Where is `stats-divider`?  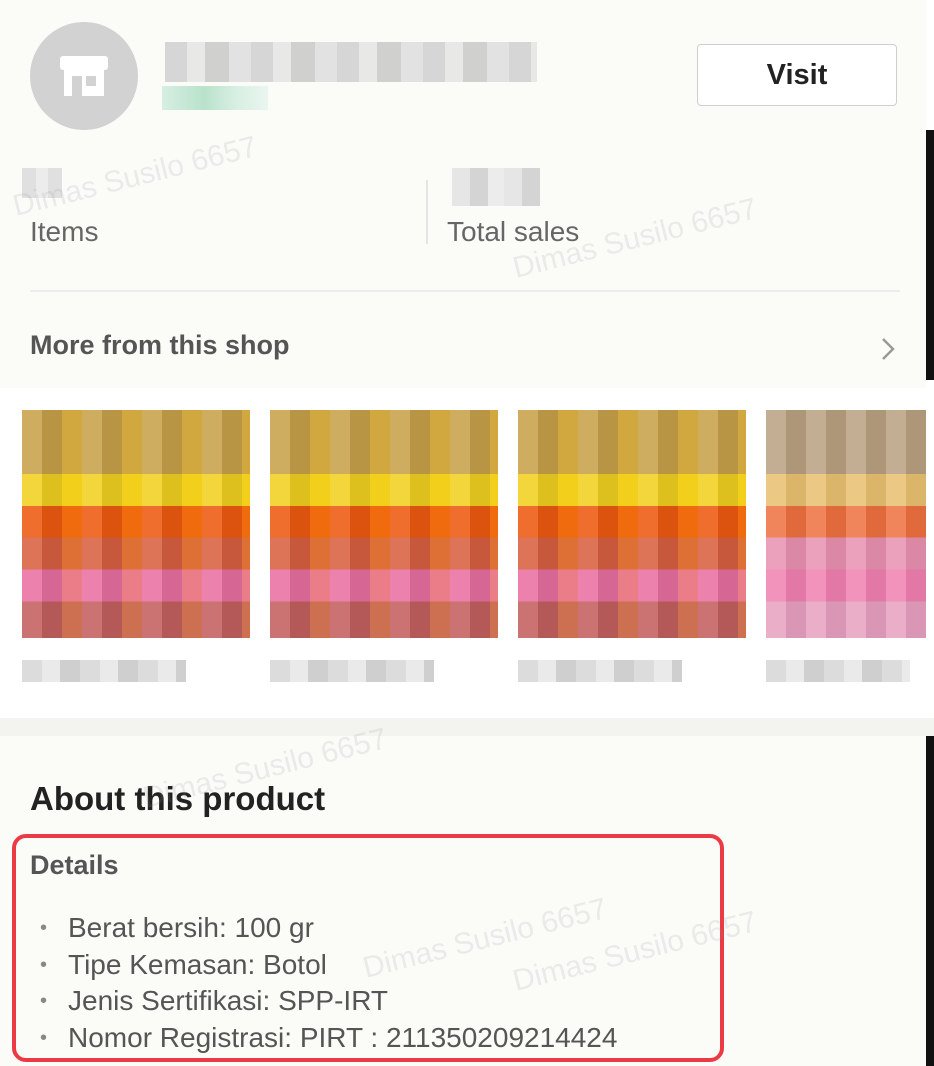
stats-divider is located at coordinates (427, 212).